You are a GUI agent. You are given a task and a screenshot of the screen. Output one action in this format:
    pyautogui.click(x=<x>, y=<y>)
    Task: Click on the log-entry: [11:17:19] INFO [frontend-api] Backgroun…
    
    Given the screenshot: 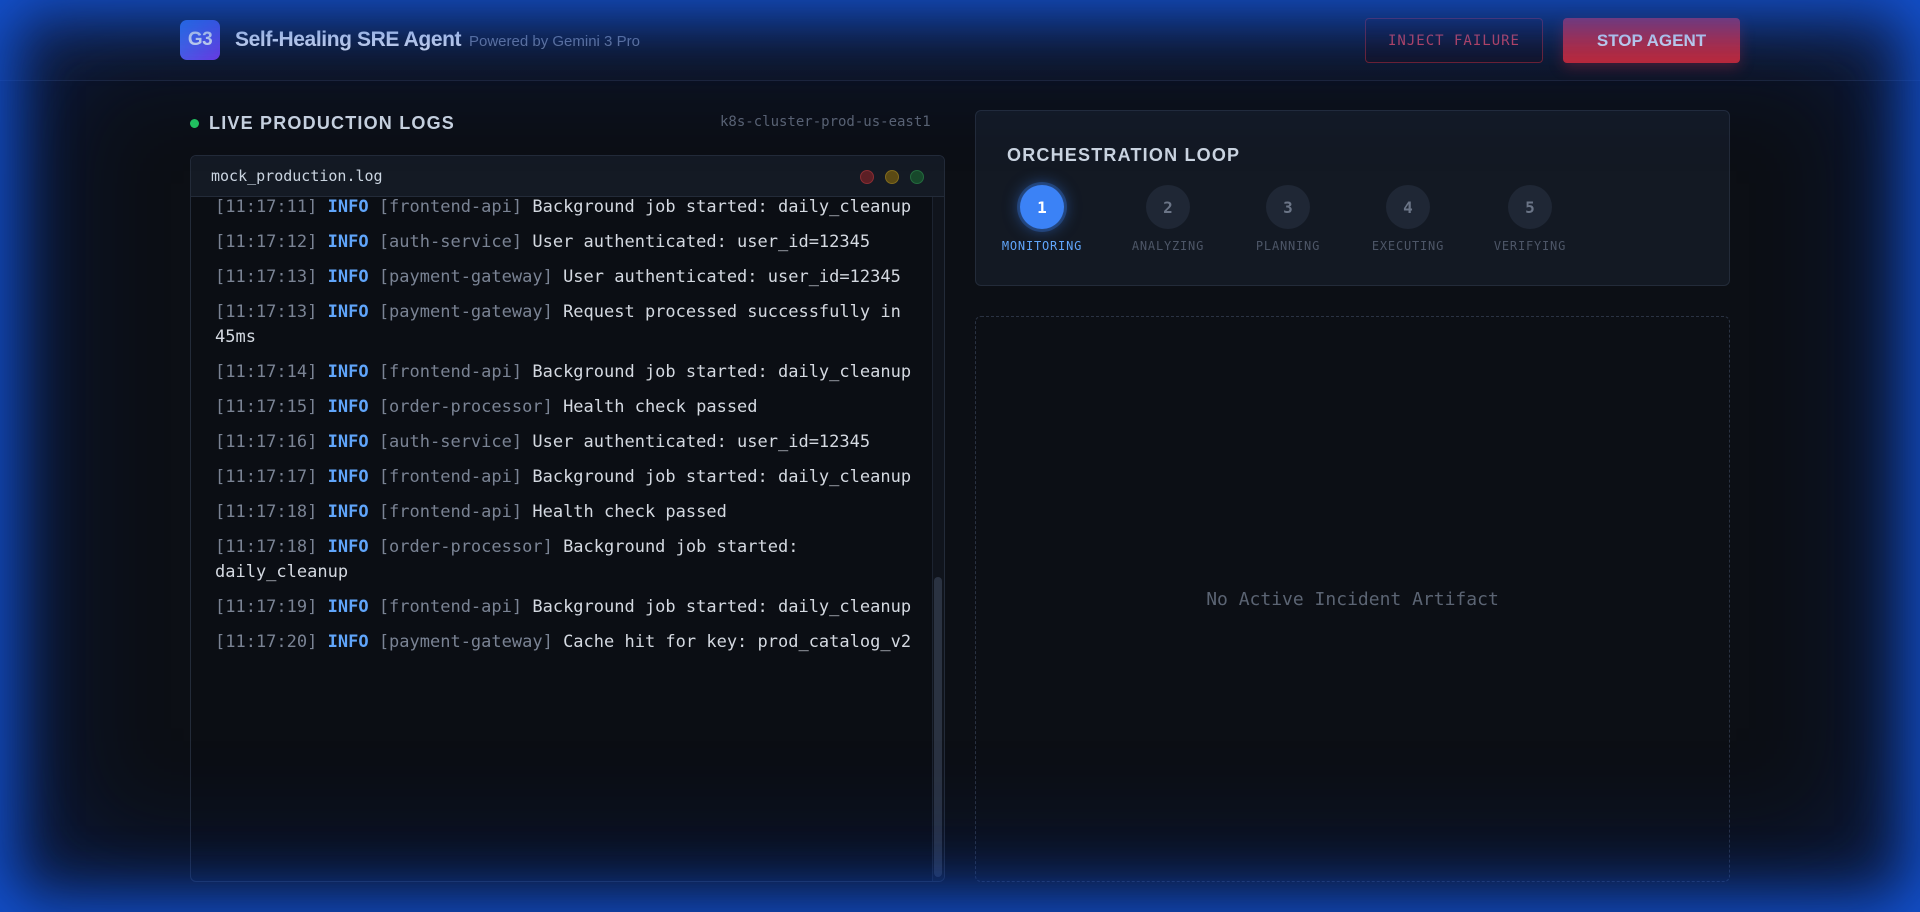 What is the action you would take?
    pyautogui.click(x=565, y=607)
    